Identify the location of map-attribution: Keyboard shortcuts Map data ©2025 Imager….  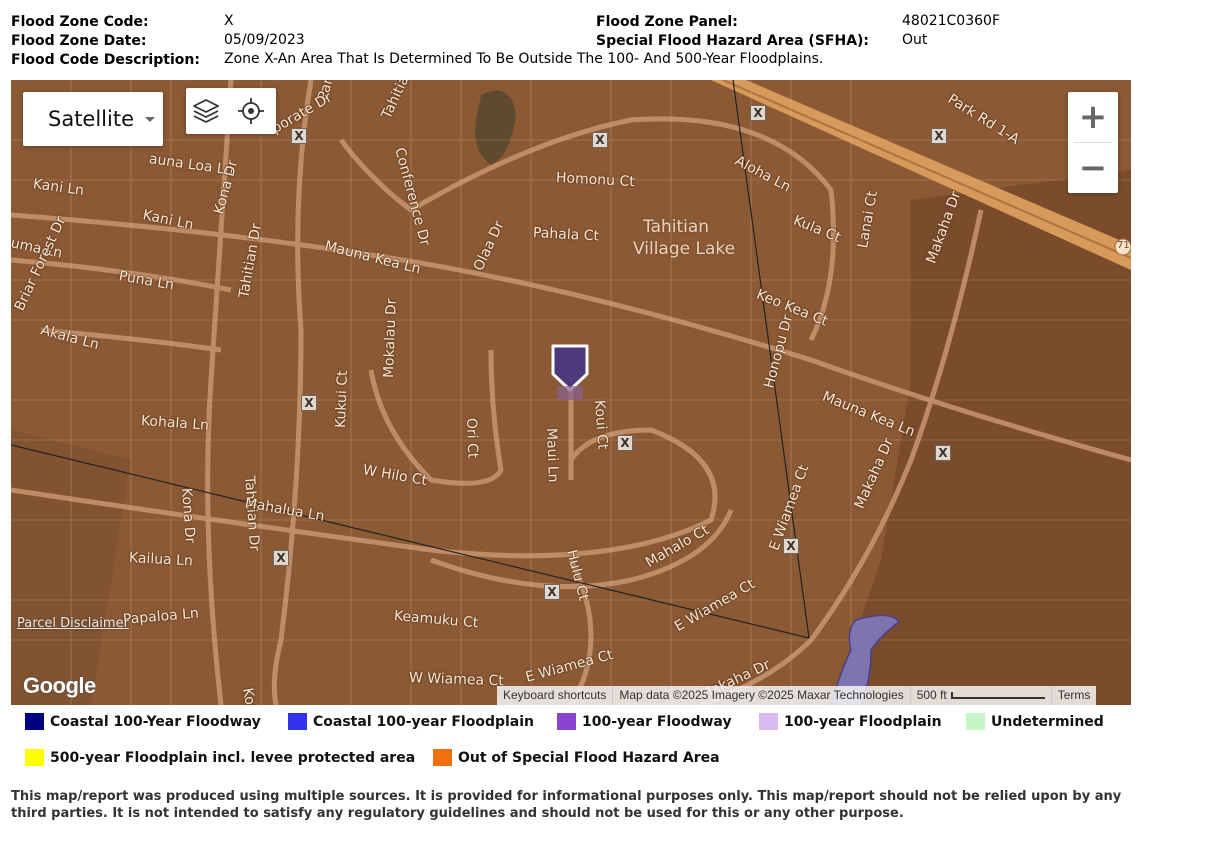
(797, 695).